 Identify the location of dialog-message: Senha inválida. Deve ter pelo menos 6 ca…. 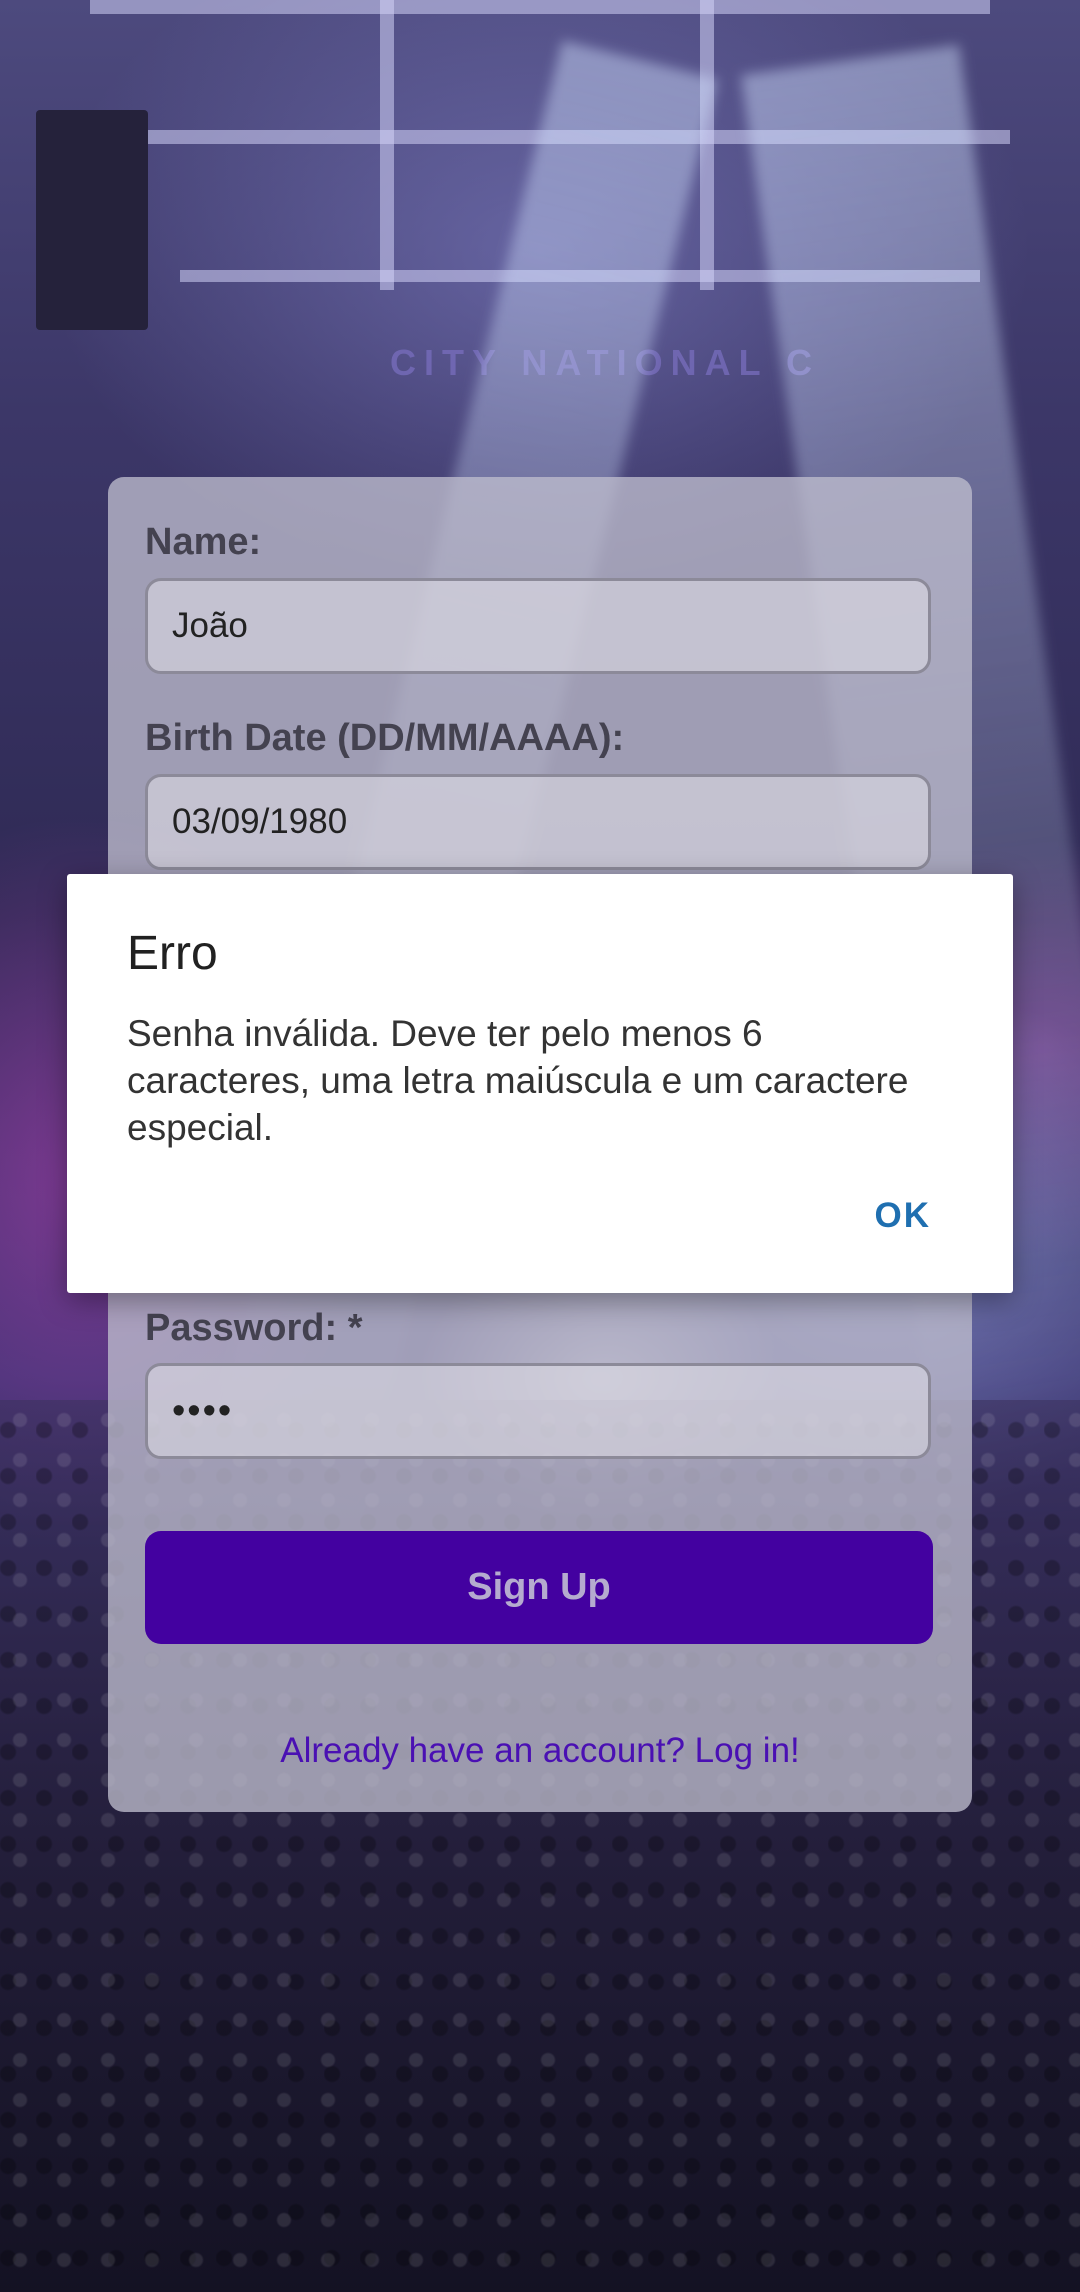
(518, 1080).